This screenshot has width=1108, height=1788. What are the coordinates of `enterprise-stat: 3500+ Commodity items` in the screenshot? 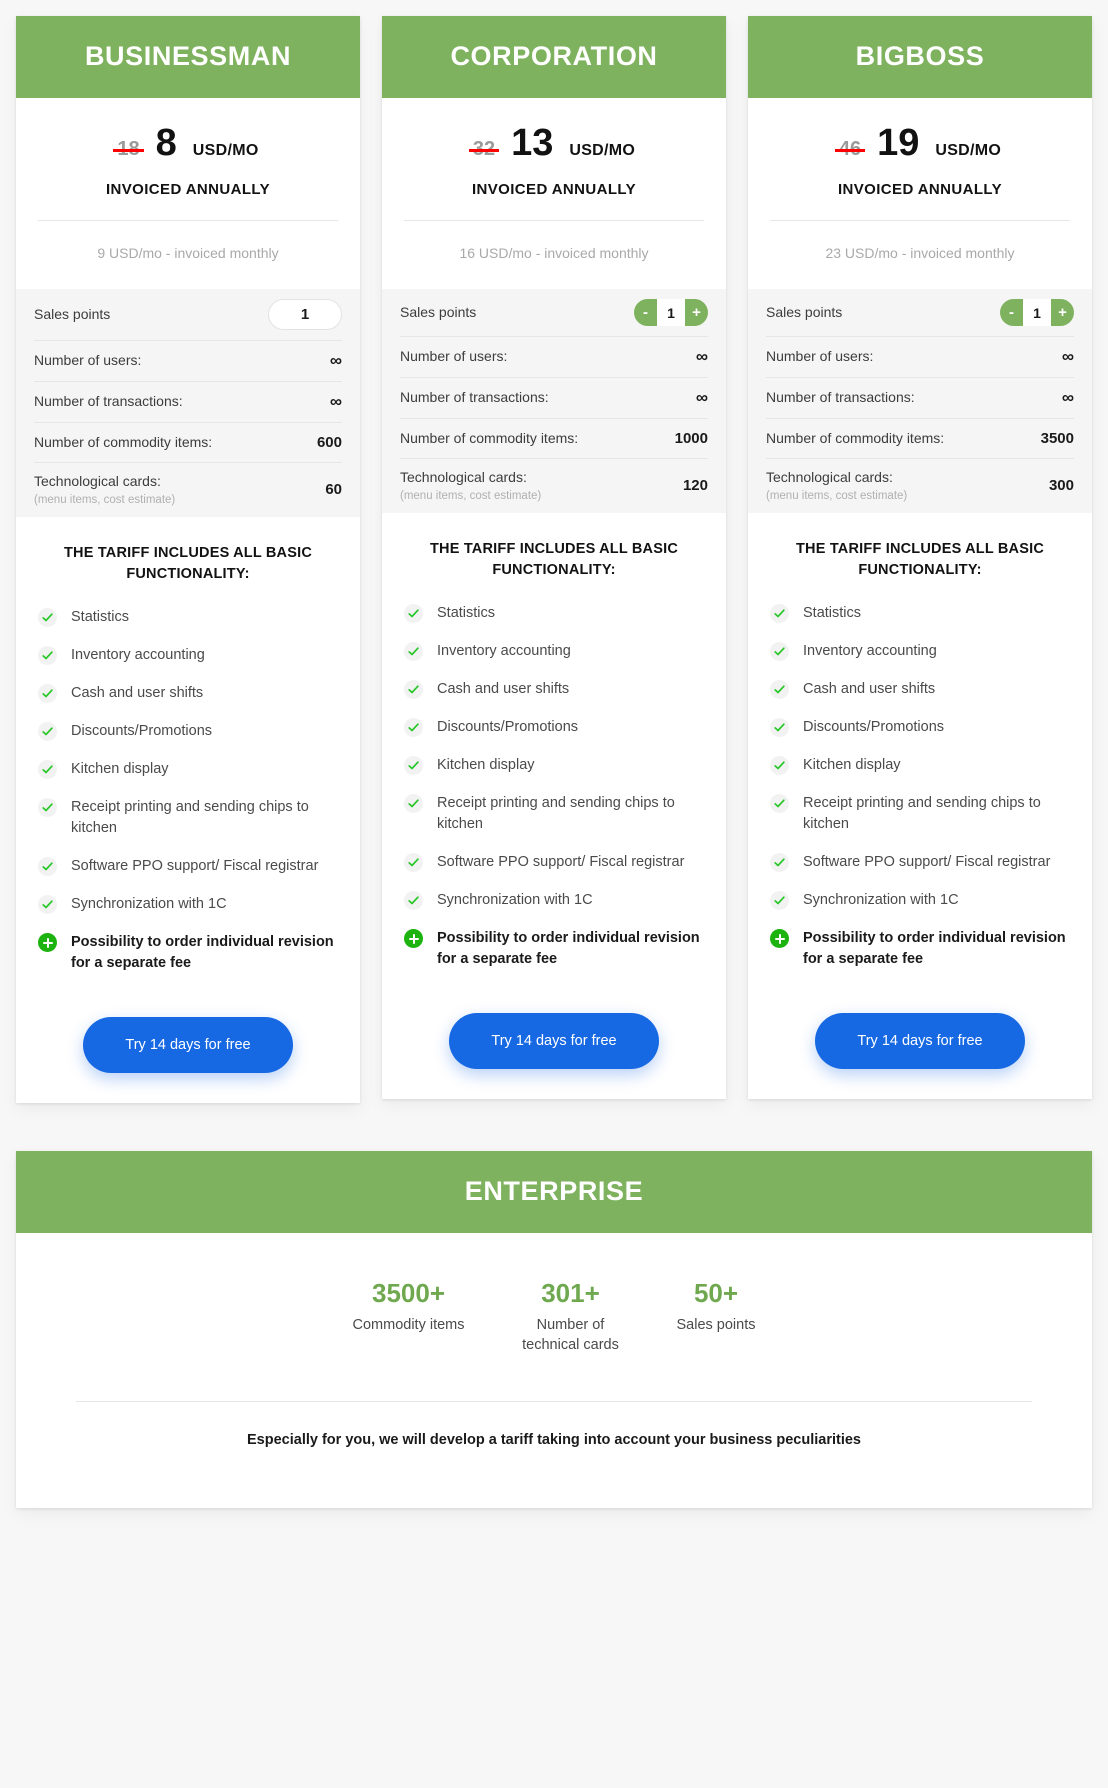 It's located at (409, 1307).